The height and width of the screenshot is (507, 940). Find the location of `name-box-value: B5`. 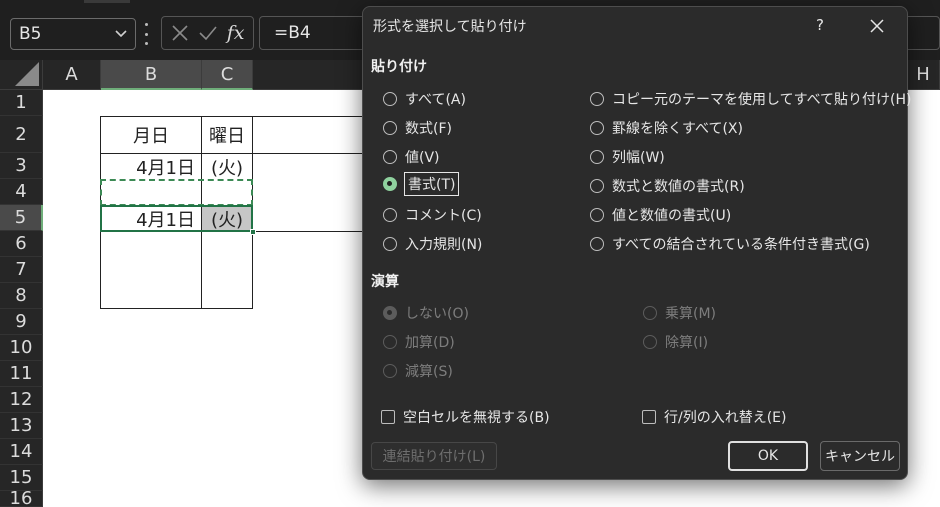

name-box-value: B5 is located at coordinates (30, 34).